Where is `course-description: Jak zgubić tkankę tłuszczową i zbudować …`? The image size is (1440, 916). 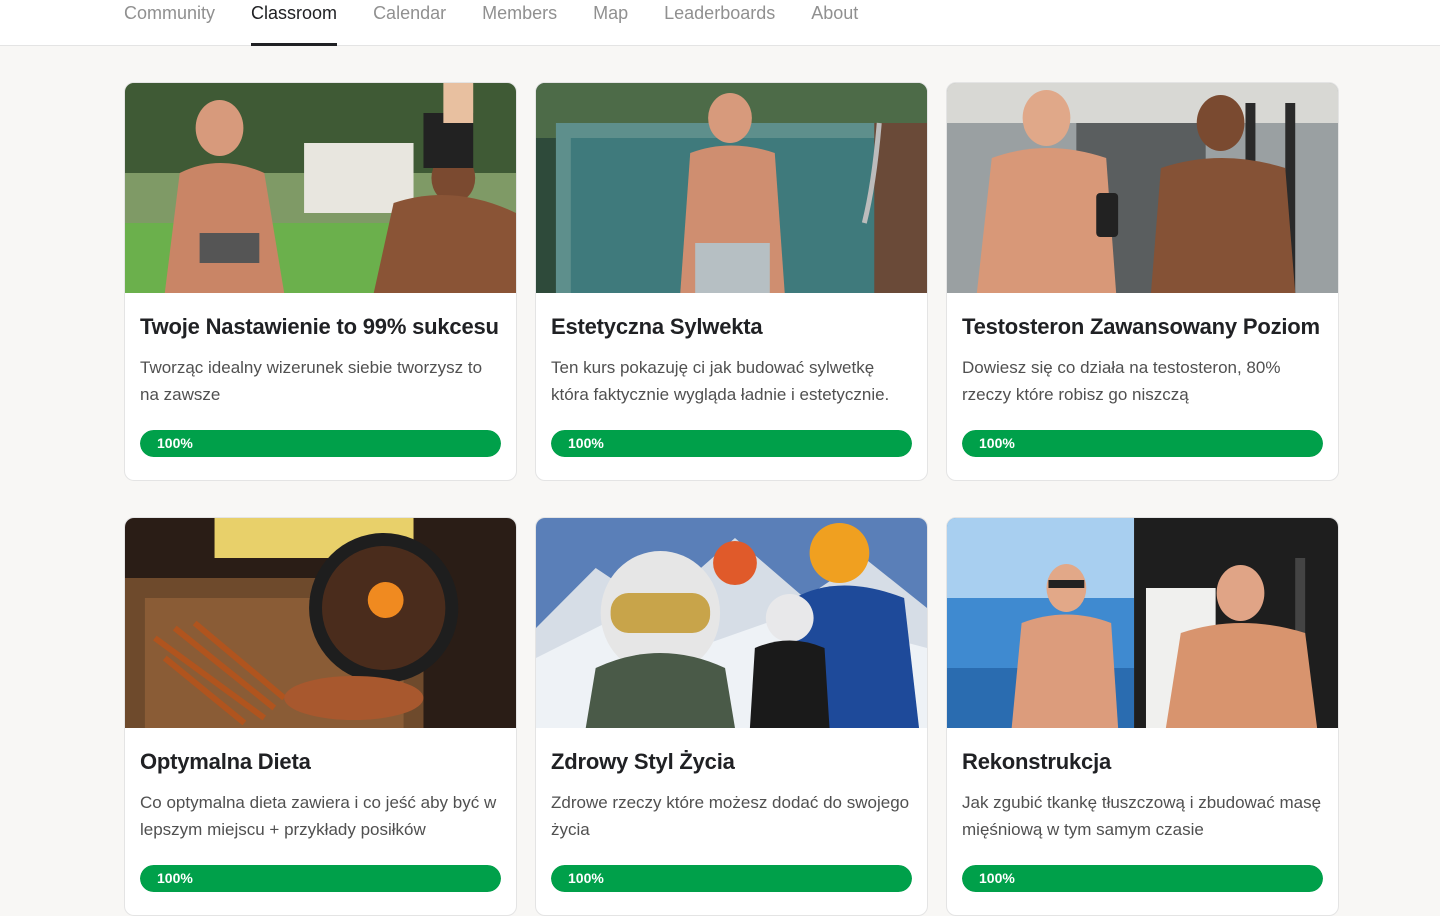
course-description: Jak zgubić tkankę tłuszczową i zbudować … is located at coordinates (1142, 816).